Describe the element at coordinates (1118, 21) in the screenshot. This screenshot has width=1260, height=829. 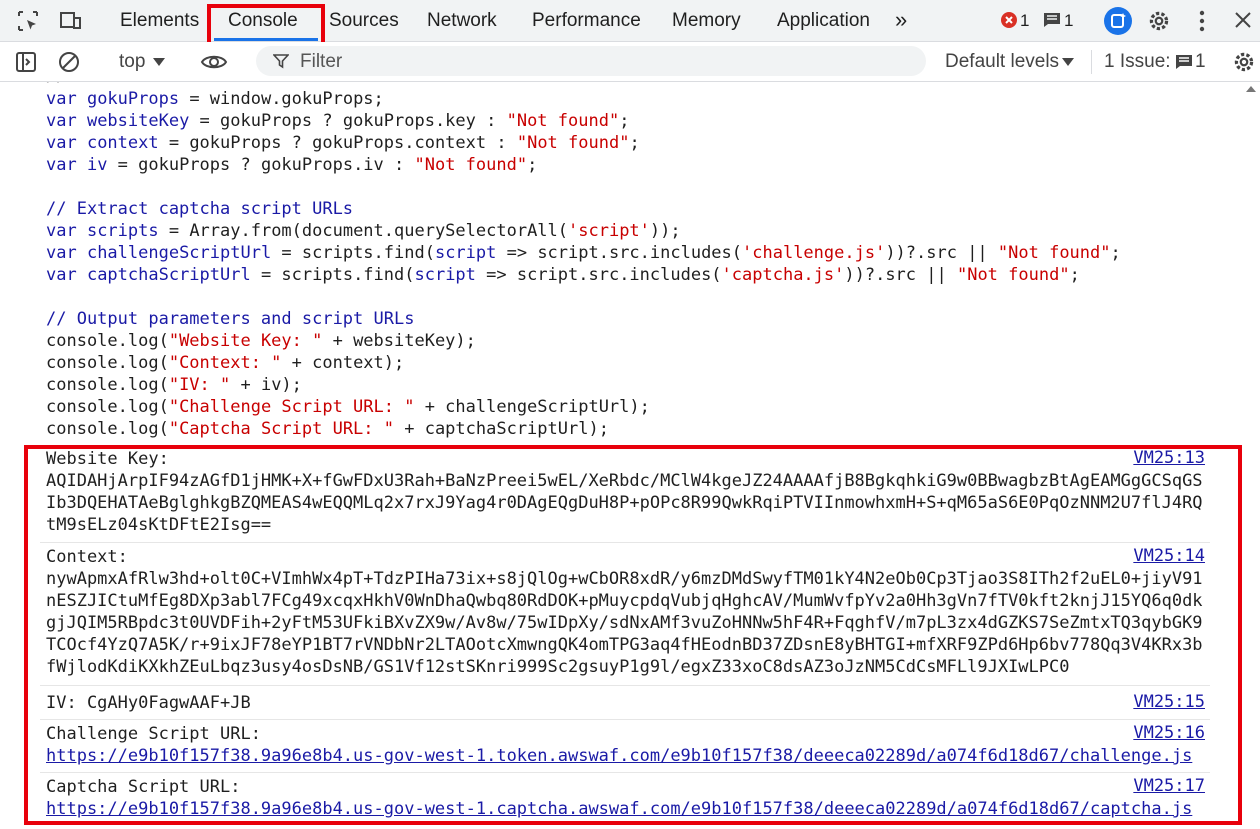
I see `ai-assistance-icon` at that location.